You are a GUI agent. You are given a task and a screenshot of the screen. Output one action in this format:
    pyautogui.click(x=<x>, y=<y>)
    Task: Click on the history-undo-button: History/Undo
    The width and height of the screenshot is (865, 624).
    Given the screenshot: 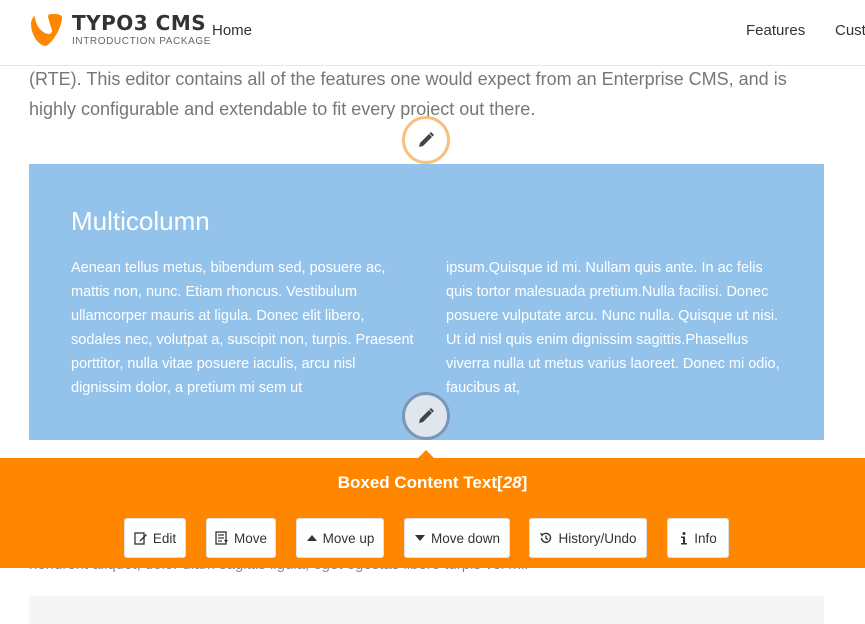 What is the action you would take?
    pyautogui.click(x=588, y=538)
    